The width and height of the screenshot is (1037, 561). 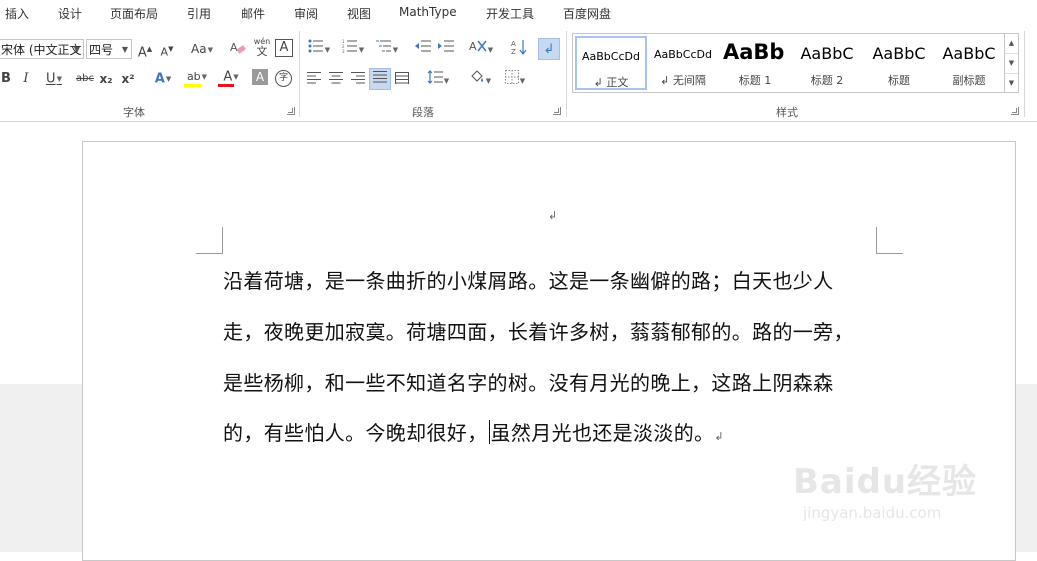 I want to click on tab-design: 设计, so click(x=70, y=13).